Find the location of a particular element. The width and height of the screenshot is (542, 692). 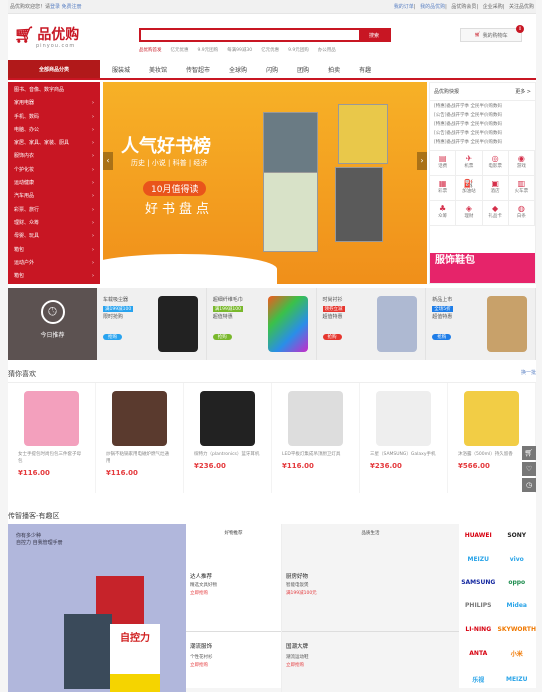

fun-cell: 好物推荐 达人推荐 精选文具好物 立即抢购 is located at coordinates (233, 578).